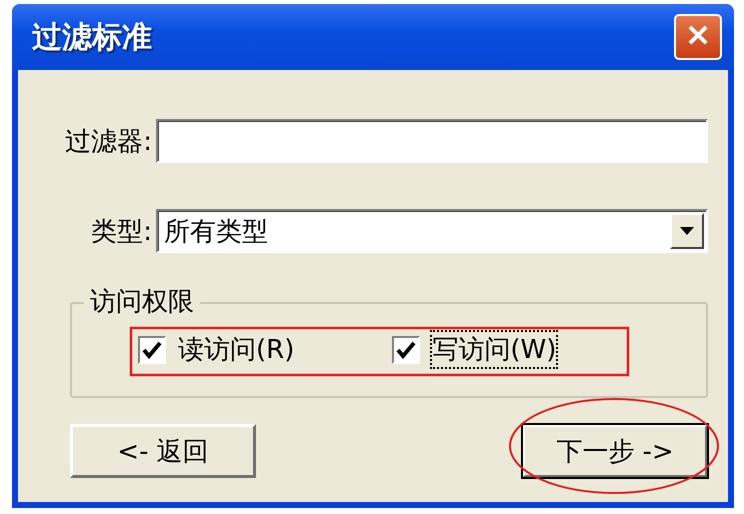 The image size is (744, 514). Describe the element at coordinates (163, 451) in the screenshot. I see `back-button: <- 返回` at that location.